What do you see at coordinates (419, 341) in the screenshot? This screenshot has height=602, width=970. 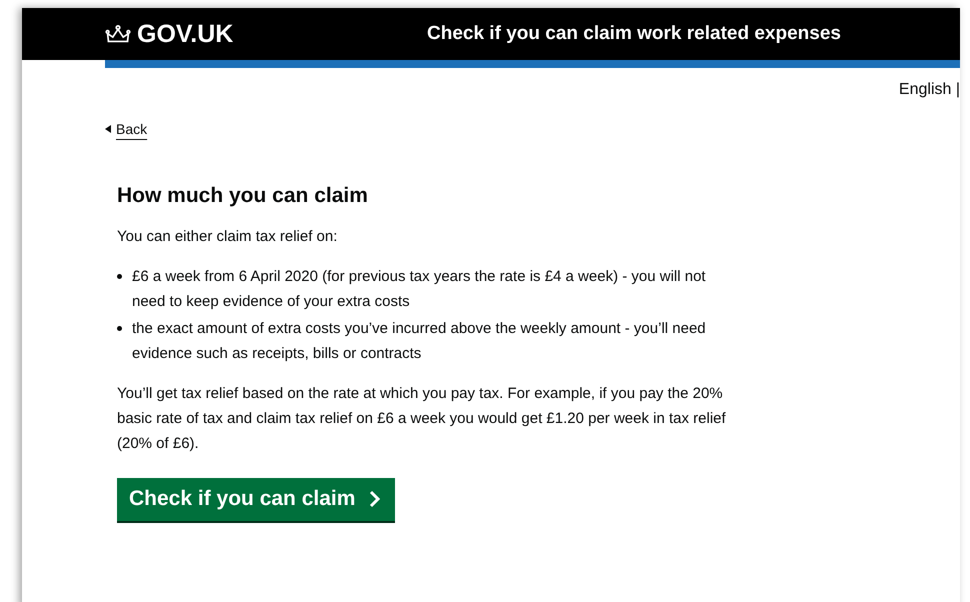 I see `list-item-text: the exact amount of extra costs you’ve incurred above the weekly amount - you’ll need evidence such as receipts, bills or contracts` at bounding box center [419, 341].